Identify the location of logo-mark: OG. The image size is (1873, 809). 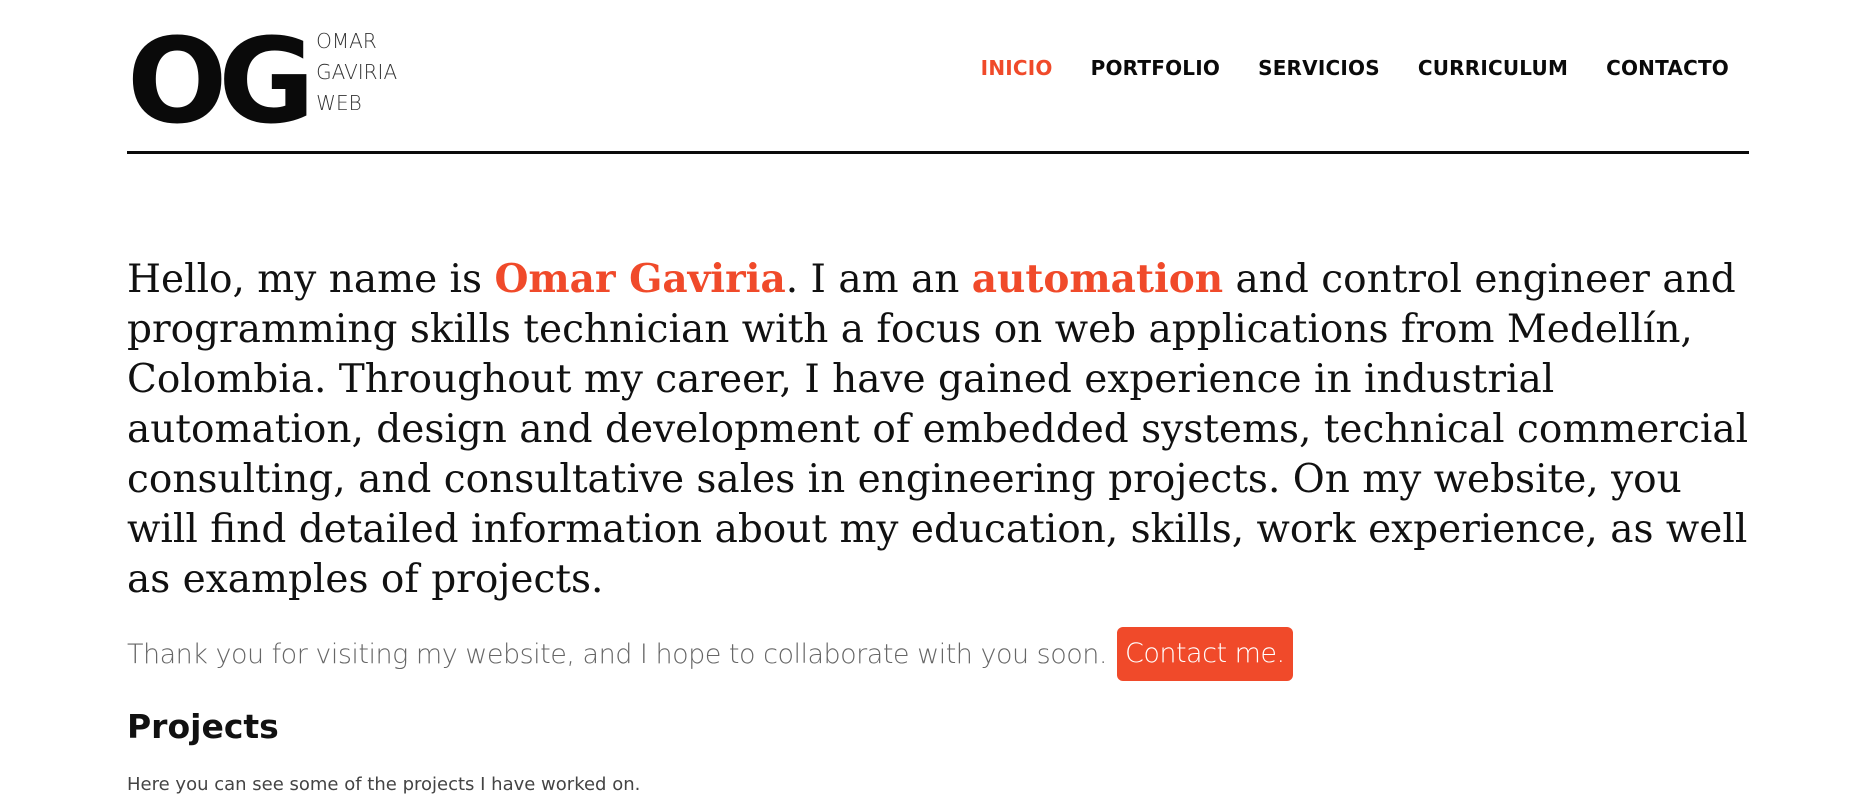
(221, 81).